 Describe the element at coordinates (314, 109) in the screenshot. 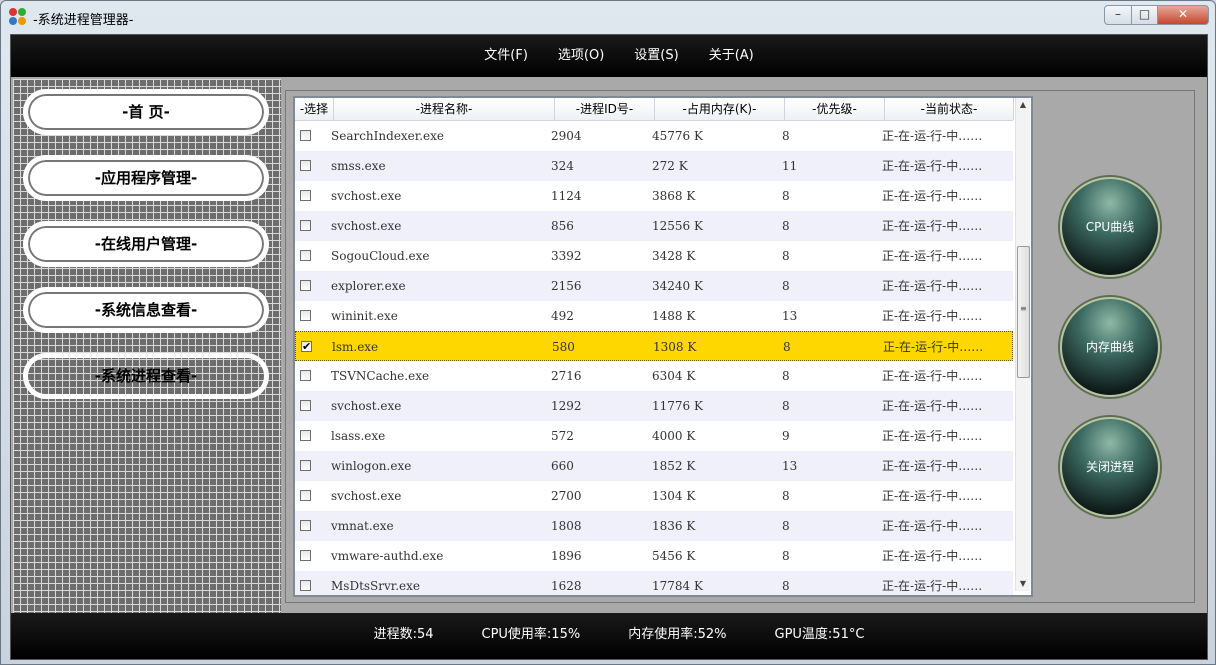

I see `col-select: -选择` at that location.